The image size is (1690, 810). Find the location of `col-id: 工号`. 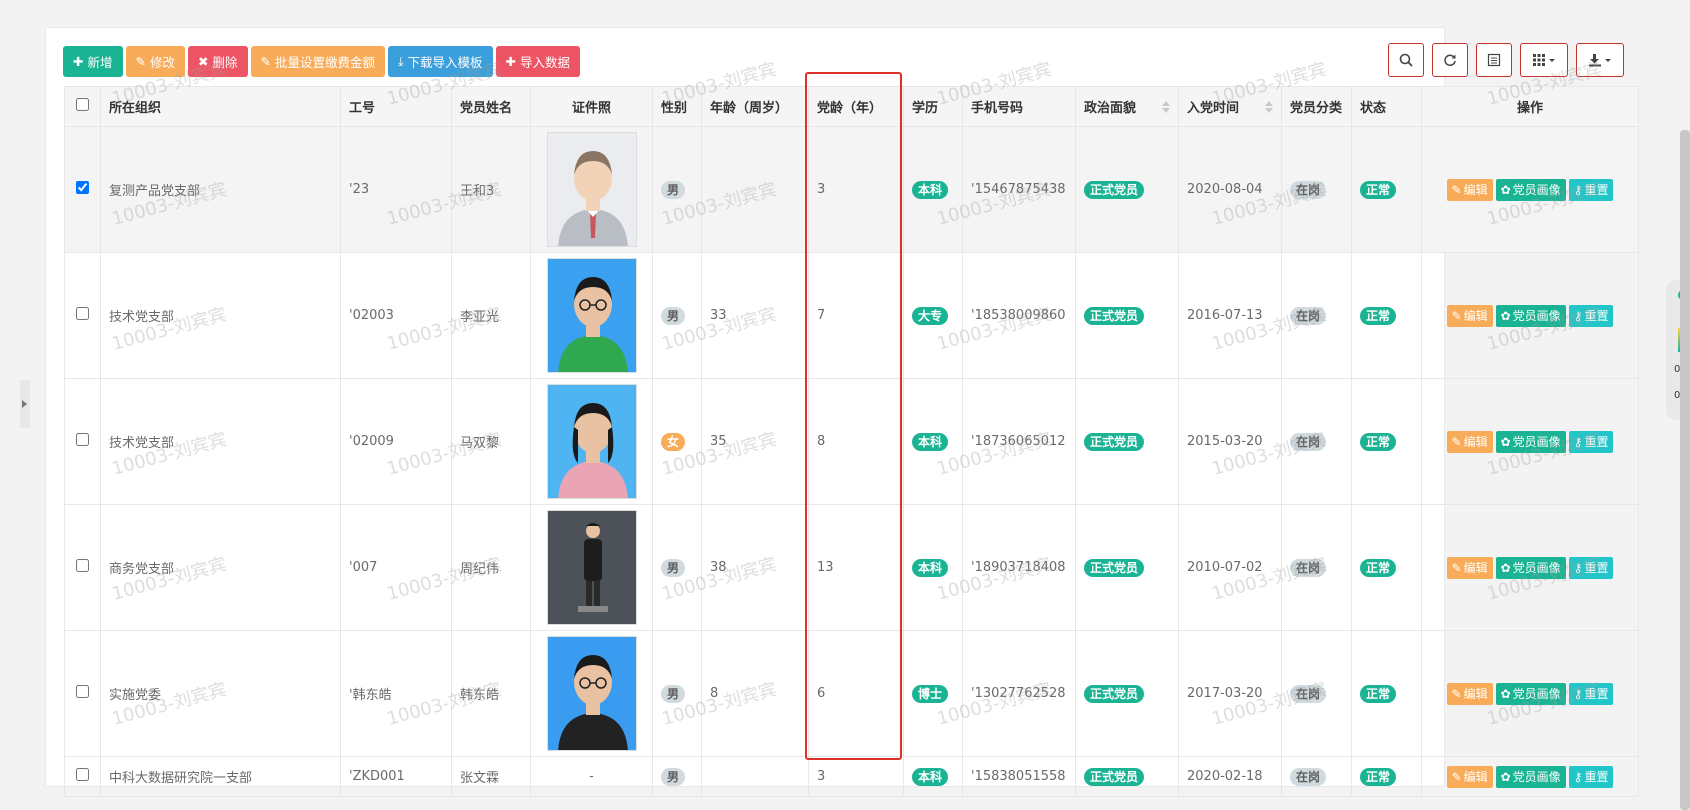

col-id: 工号 is located at coordinates (396, 106).